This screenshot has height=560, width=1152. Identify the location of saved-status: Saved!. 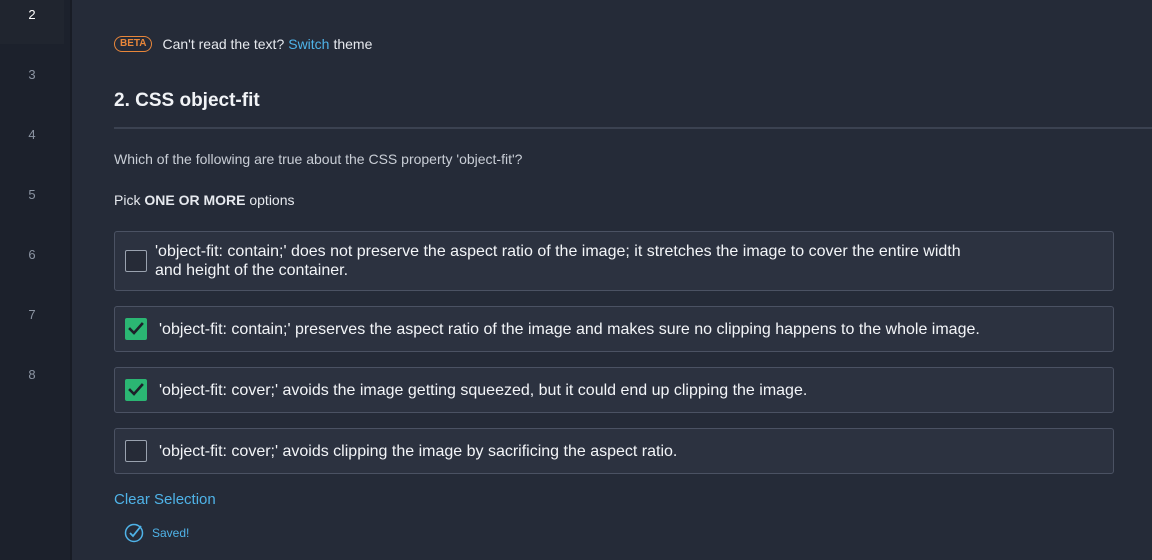
(156, 533).